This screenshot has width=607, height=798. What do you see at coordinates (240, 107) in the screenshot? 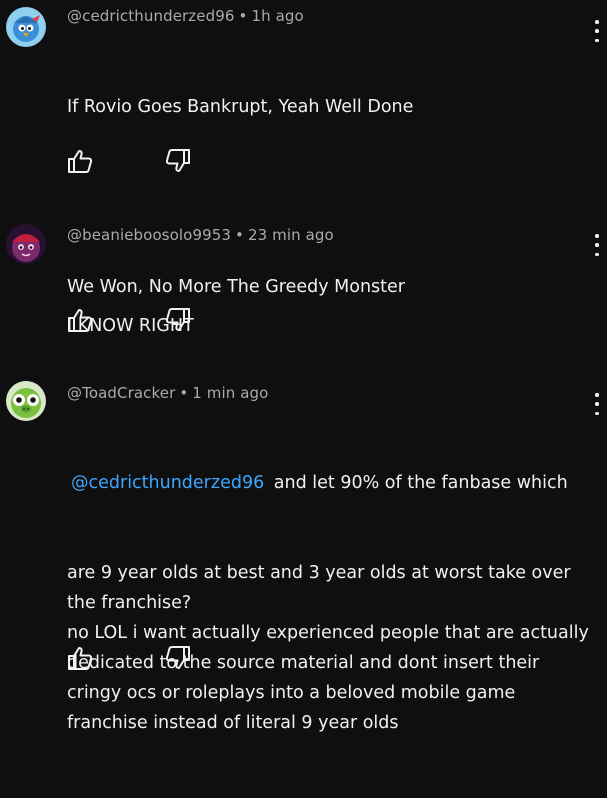
I see `comment-line: If Rovio Goes Bankrupt, Yeah Well Done` at bounding box center [240, 107].